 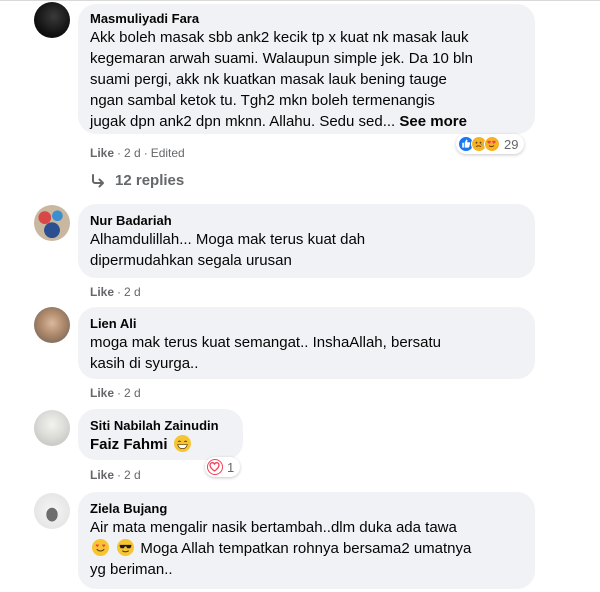 What do you see at coordinates (150, 180) in the screenshot?
I see `replies-label: 12 replies` at bounding box center [150, 180].